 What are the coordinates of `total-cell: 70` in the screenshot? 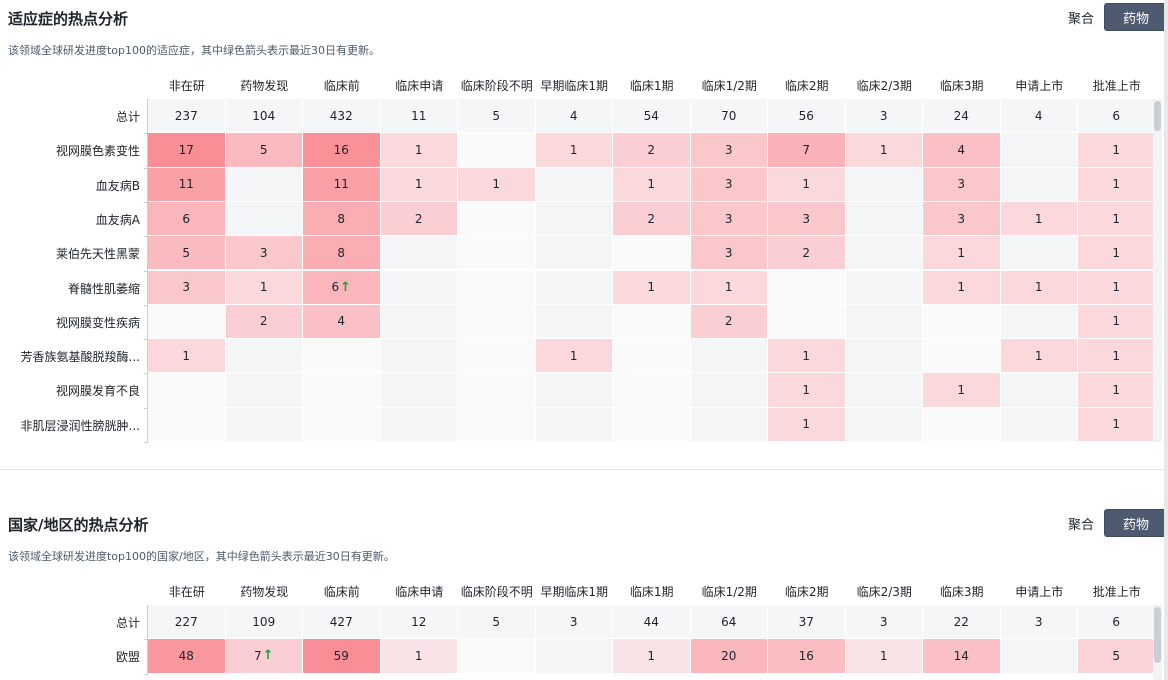 It's located at (729, 116).